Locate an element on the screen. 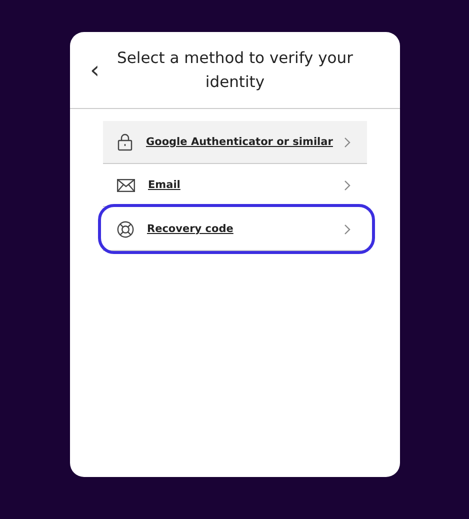 Image resolution: width=469 pixels, height=519 pixels. lock-icon is located at coordinates (125, 142).